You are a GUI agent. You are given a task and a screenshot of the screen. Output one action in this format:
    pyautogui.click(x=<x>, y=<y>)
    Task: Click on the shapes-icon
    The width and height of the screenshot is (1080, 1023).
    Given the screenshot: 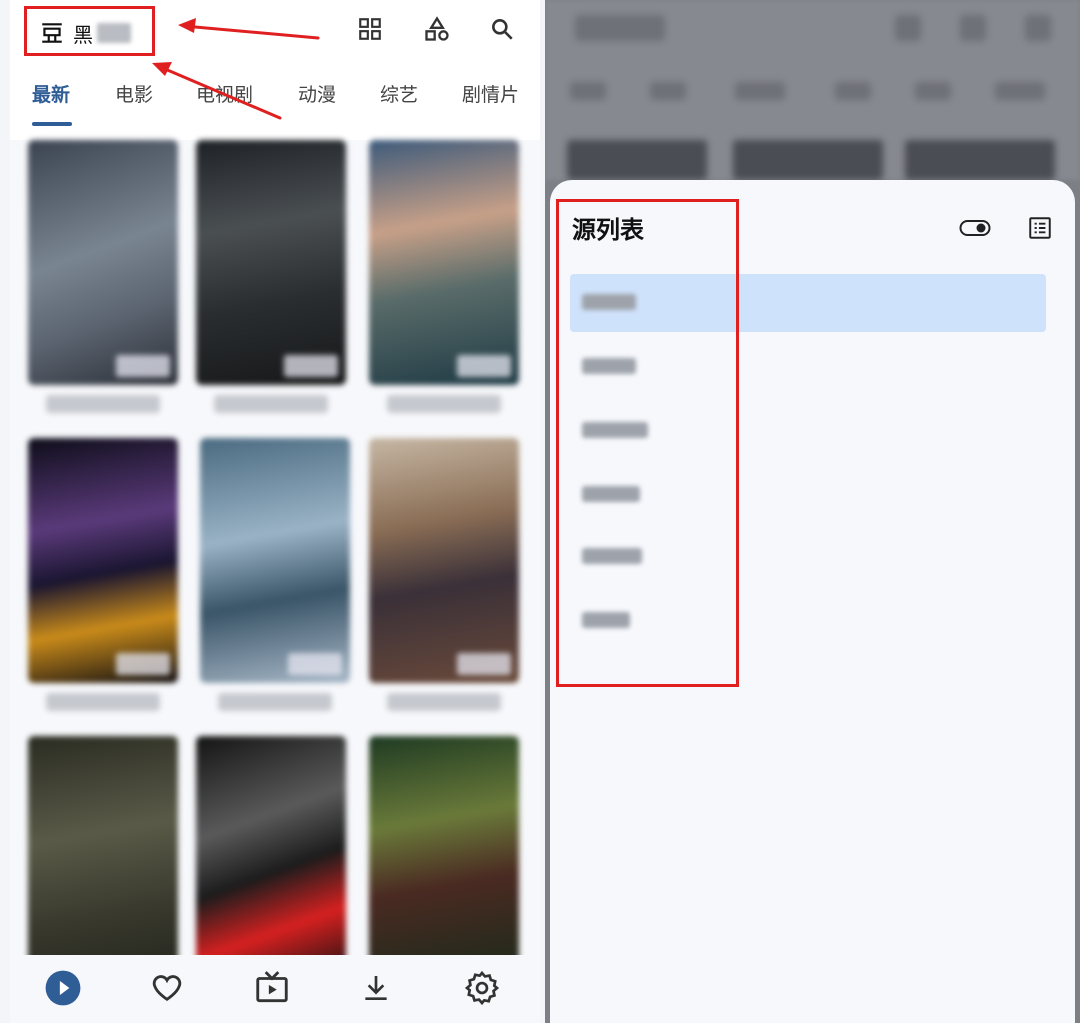 What is the action you would take?
    pyautogui.click(x=437, y=29)
    